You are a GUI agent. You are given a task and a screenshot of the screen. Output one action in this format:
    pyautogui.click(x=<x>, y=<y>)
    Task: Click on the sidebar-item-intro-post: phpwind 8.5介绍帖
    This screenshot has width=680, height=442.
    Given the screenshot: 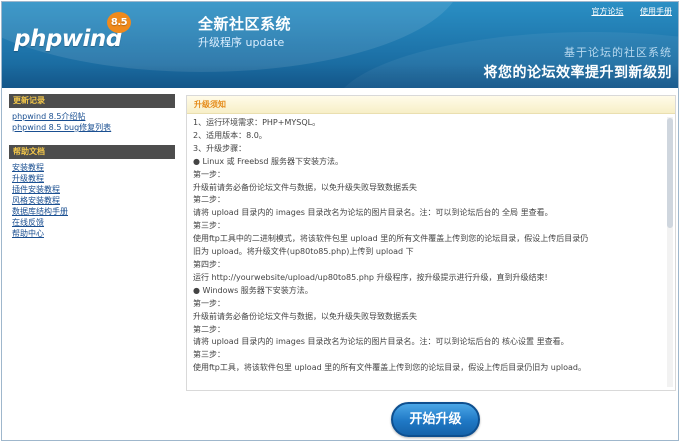 What is the action you would take?
    pyautogui.click(x=93, y=116)
    